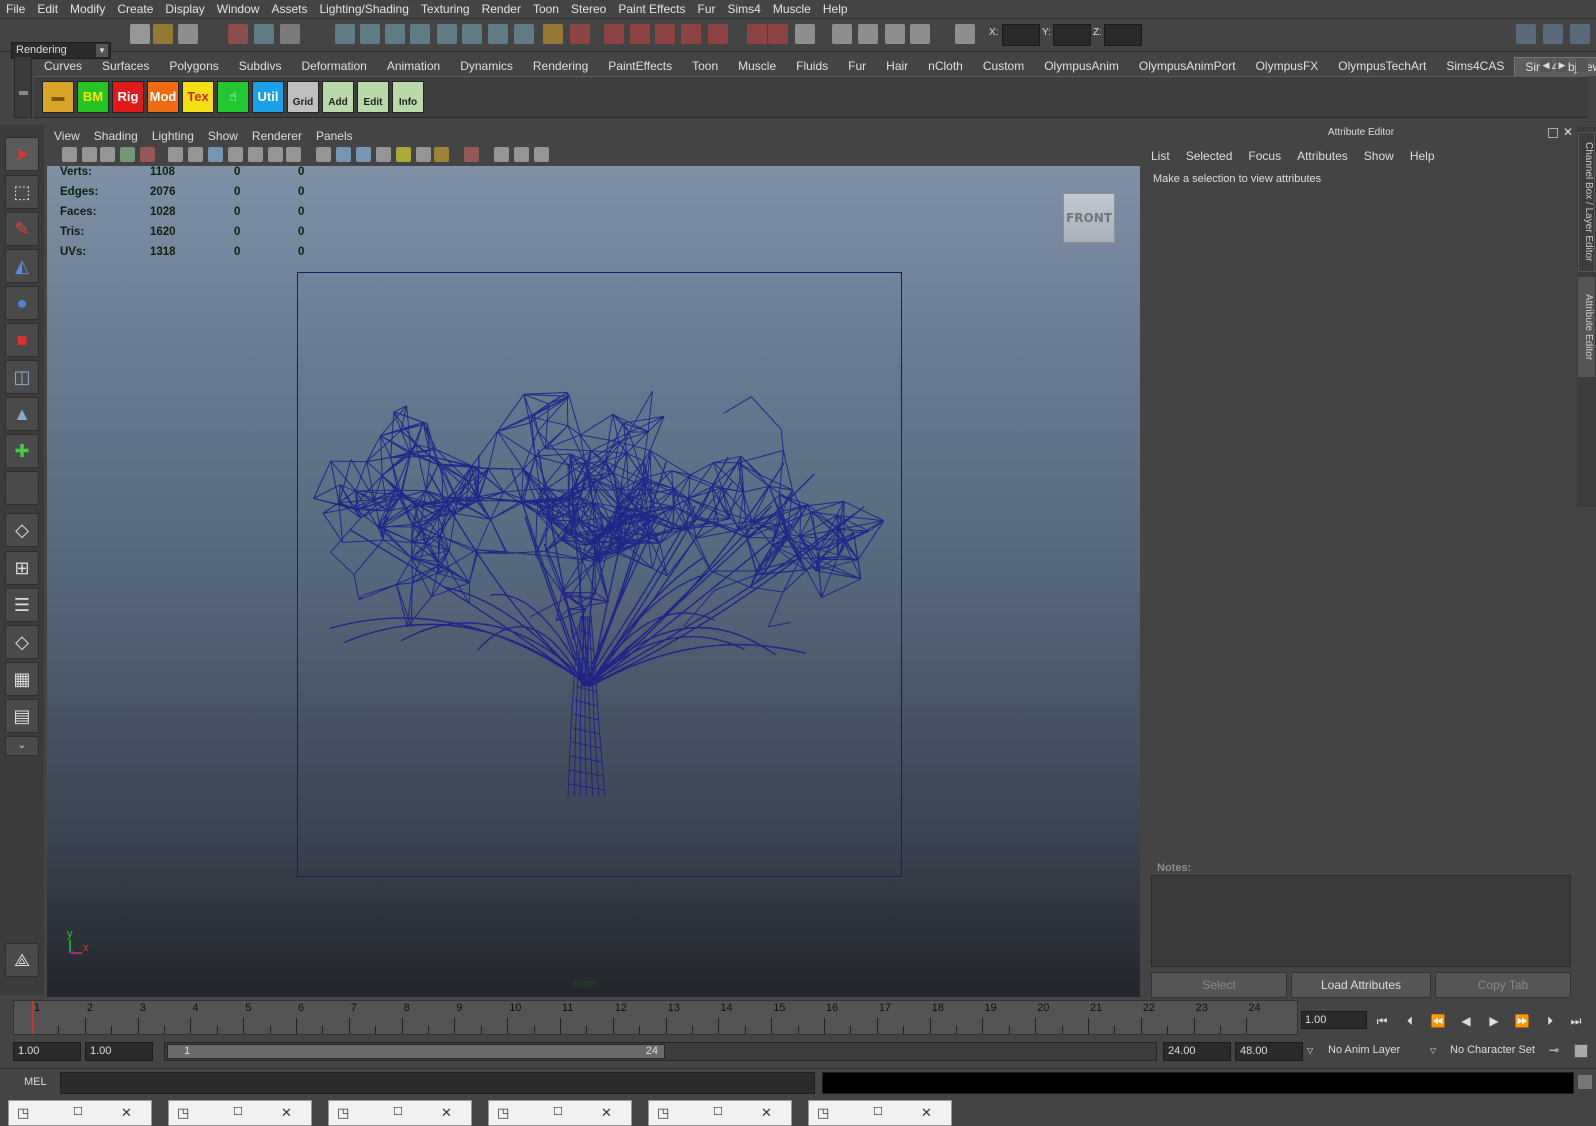 The height and width of the screenshot is (1126, 1596). What do you see at coordinates (640, 34) in the screenshot?
I see `magnet2-icon` at bounding box center [640, 34].